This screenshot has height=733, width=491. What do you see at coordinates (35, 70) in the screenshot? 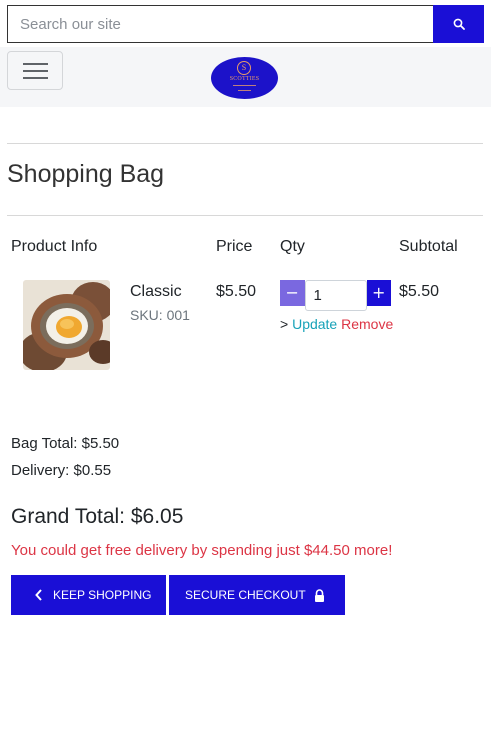
I see `navbar-toggler` at bounding box center [35, 70].